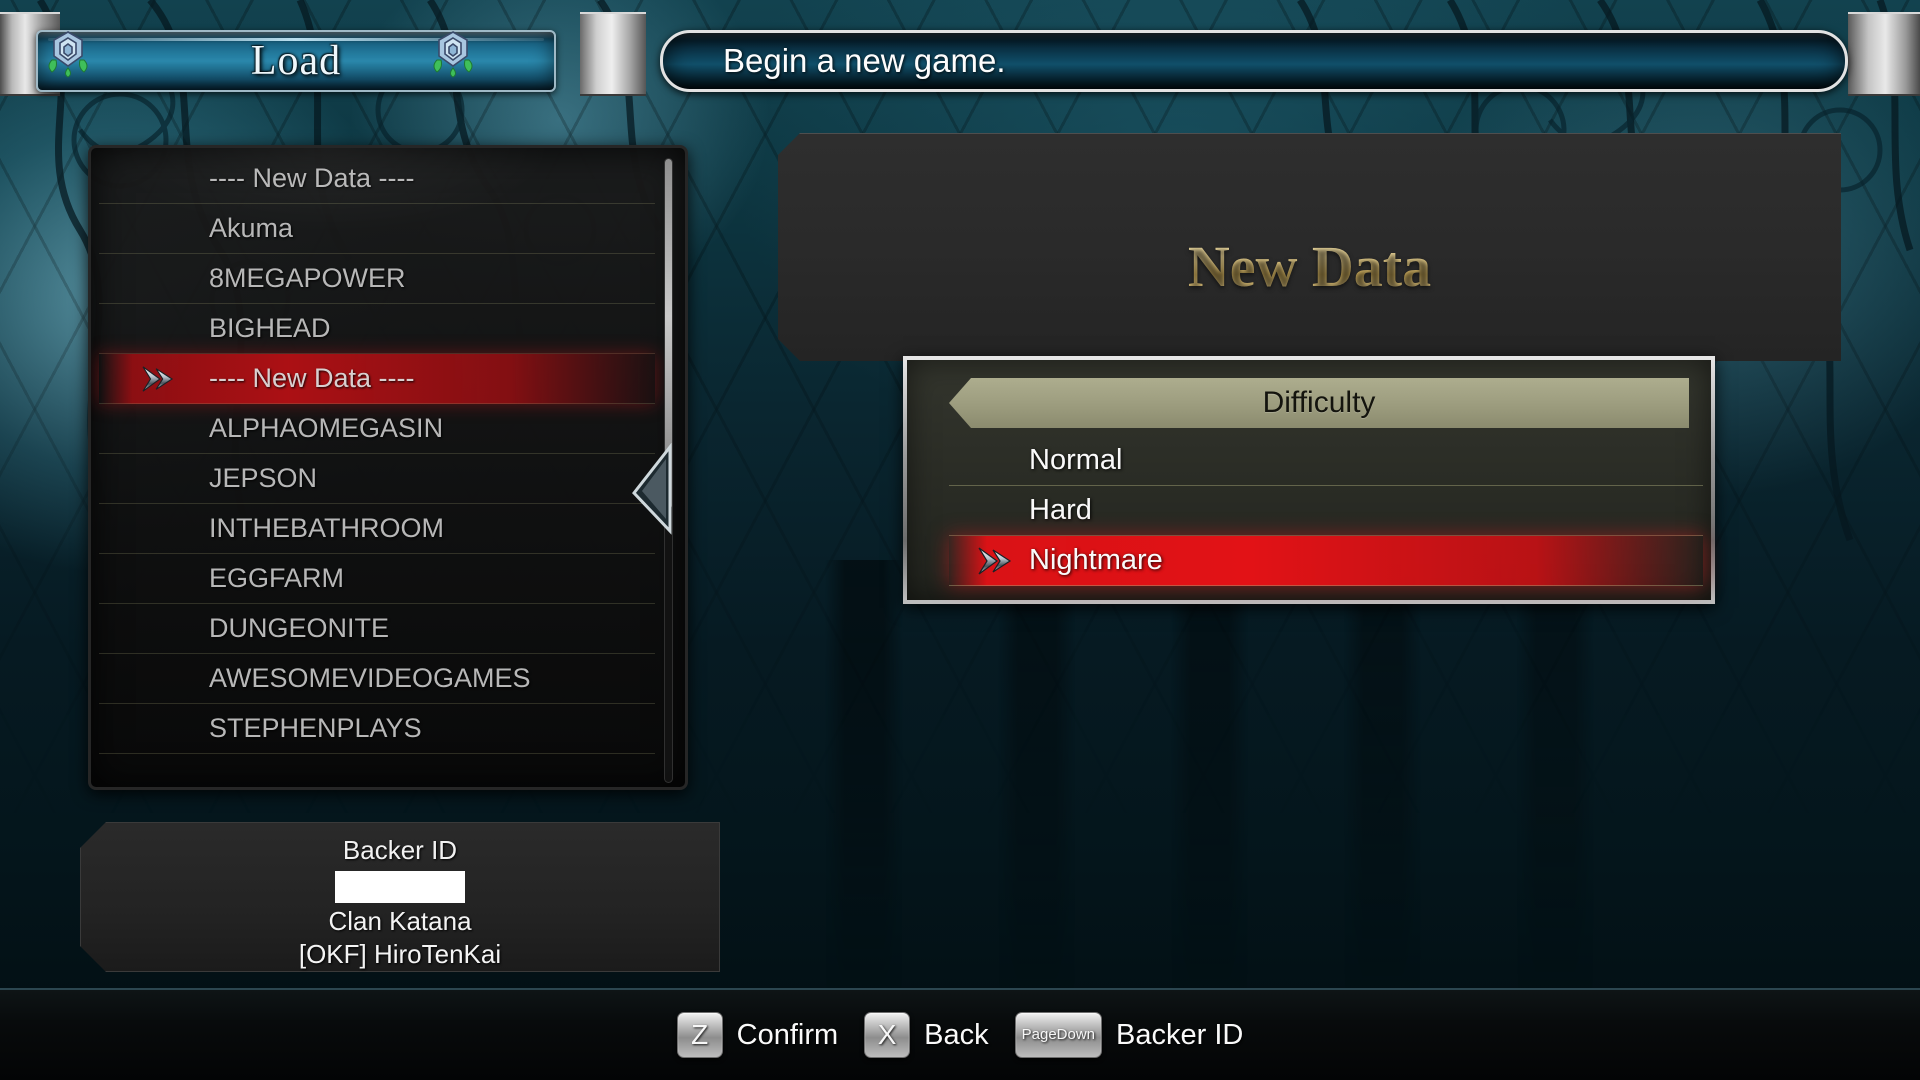 This screenshot has width=1920, height=1080. I want to click on save-list-item: 8MEGAPOWER, so click(377, 279).